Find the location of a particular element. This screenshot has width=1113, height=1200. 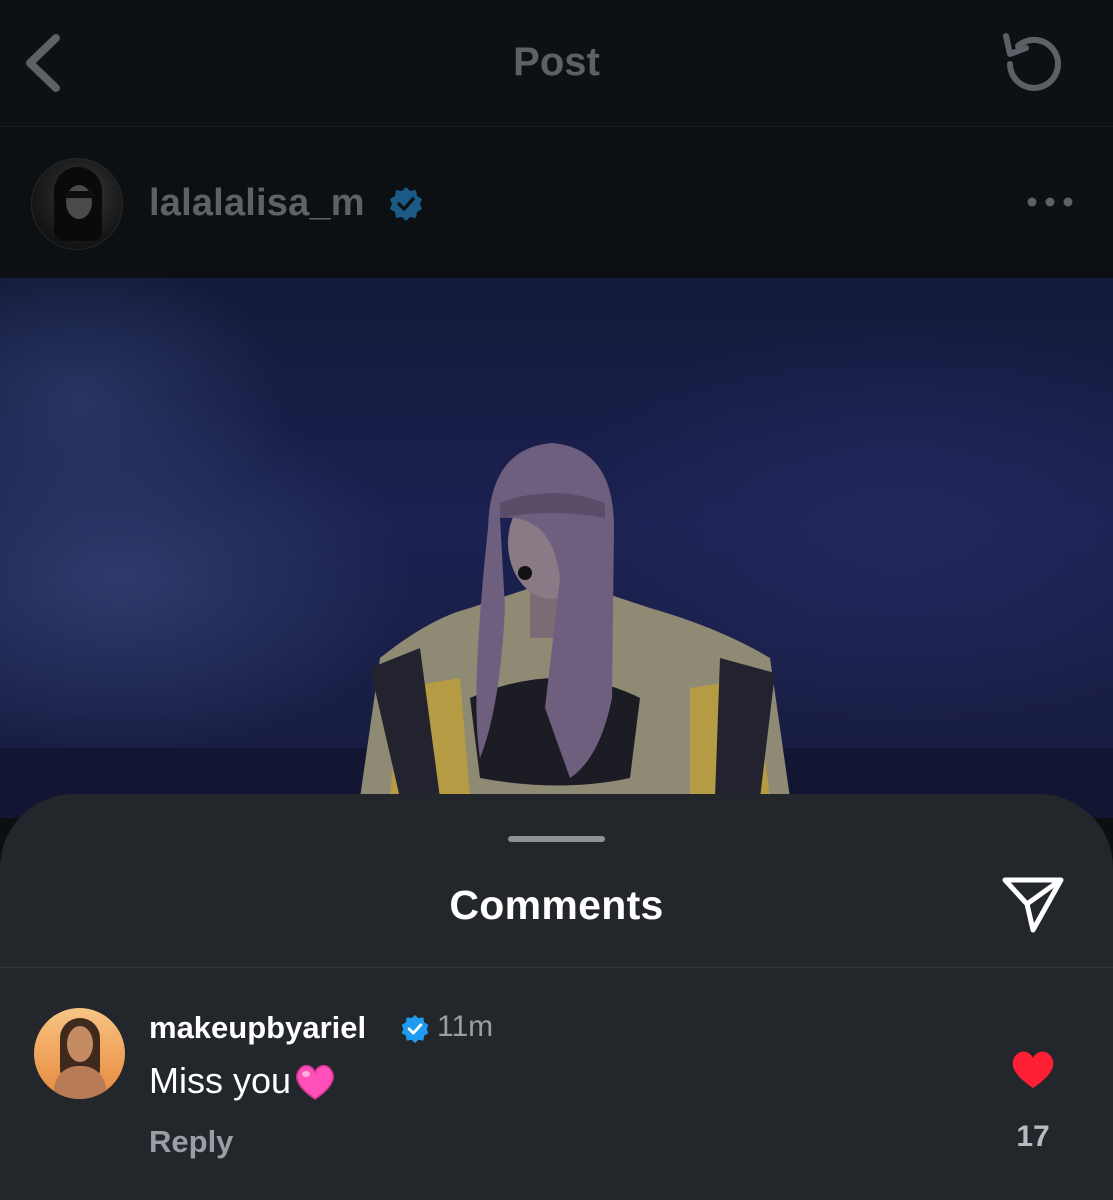

comment-timestamp: 11m is located at coordinates (465, 1026).